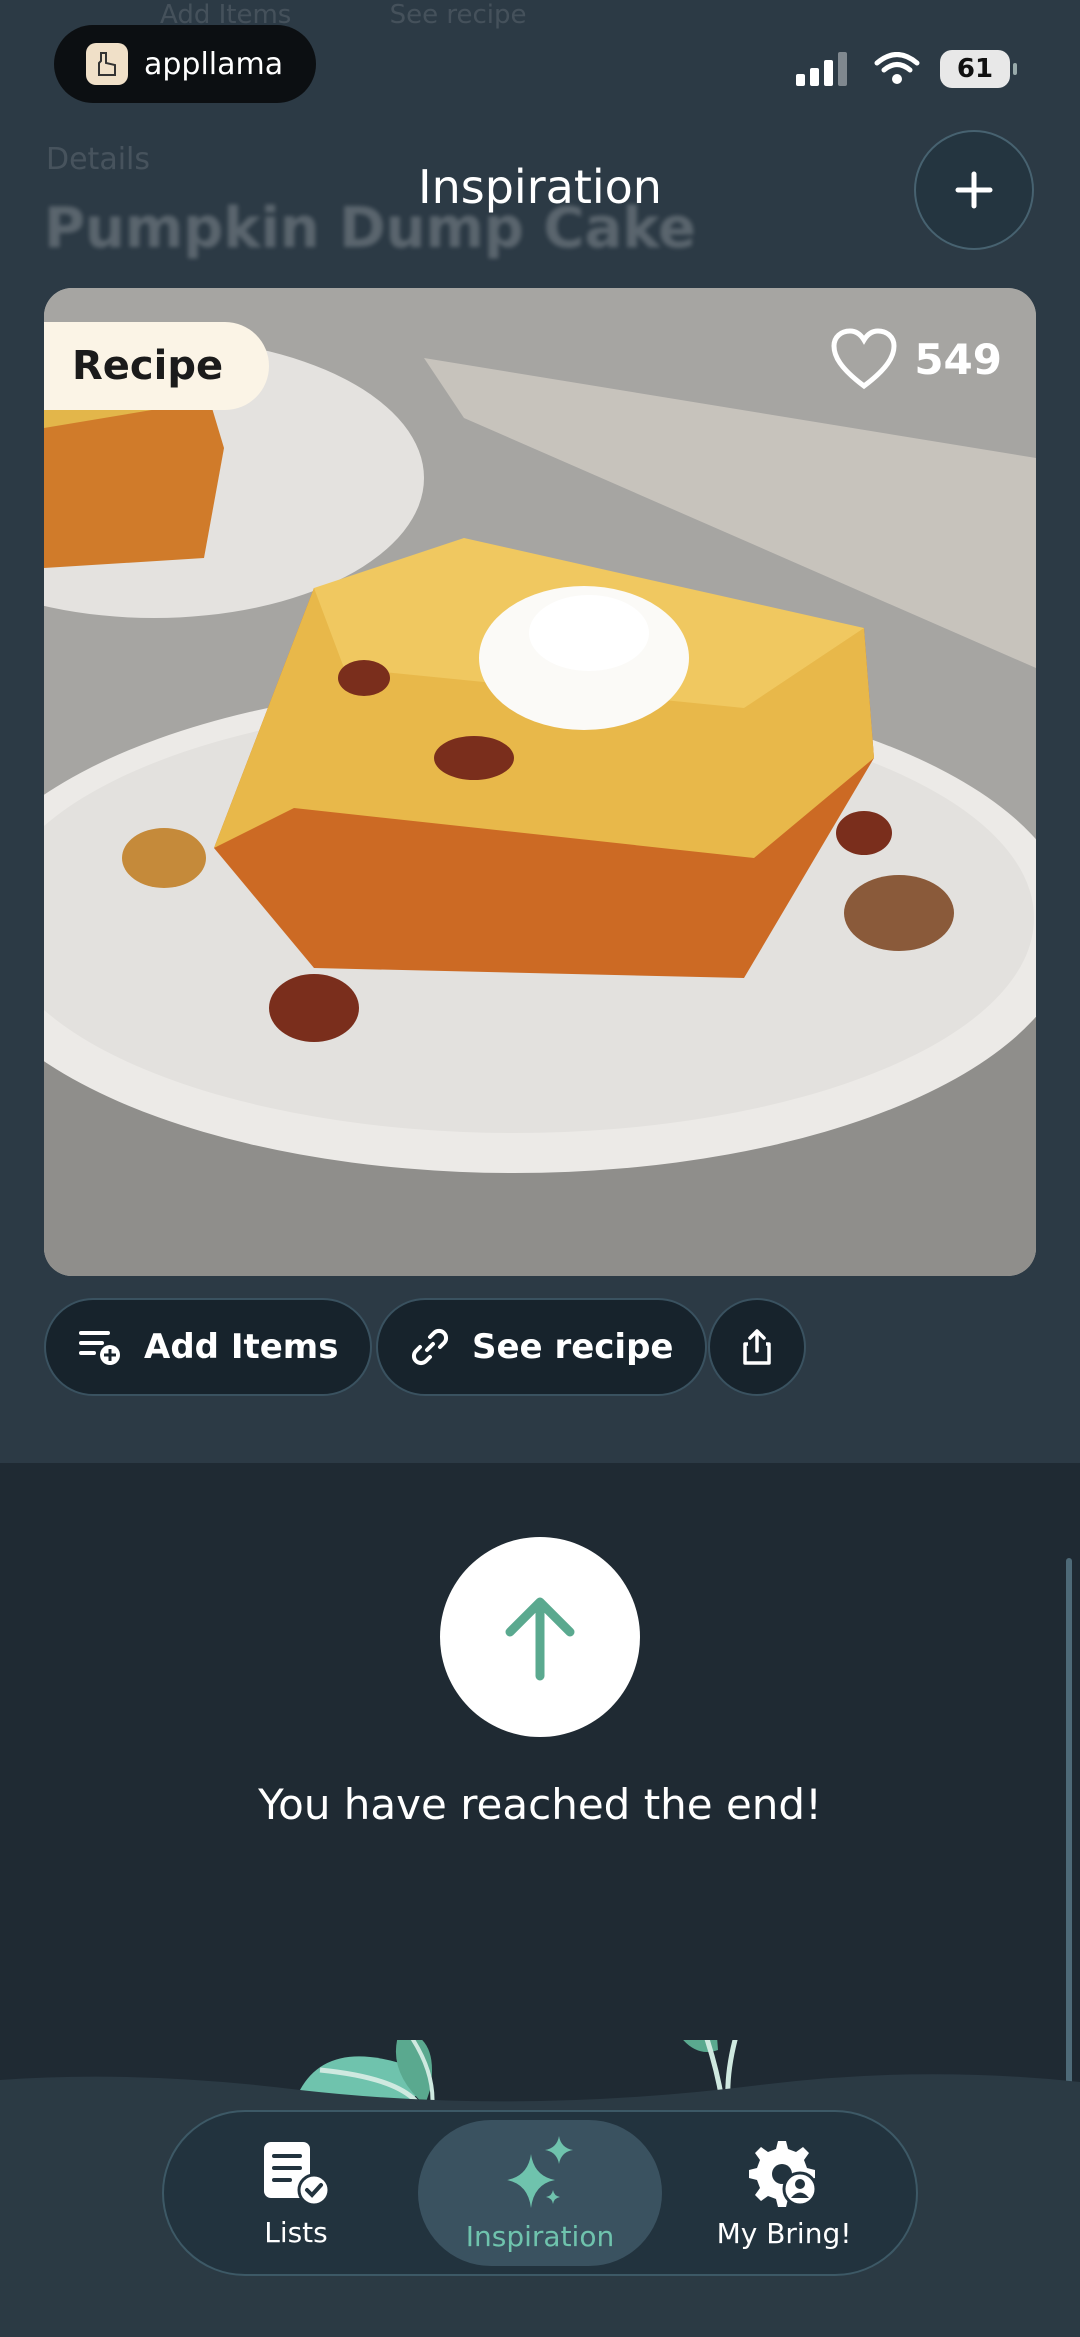 This screenshot has height=2337, width=1080. I want to click on share-button, so click(757, 1347).